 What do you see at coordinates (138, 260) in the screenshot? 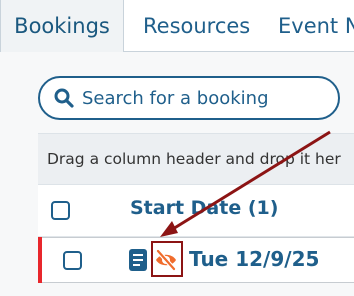
I see `document-icon` at bounding box center [138, 260].